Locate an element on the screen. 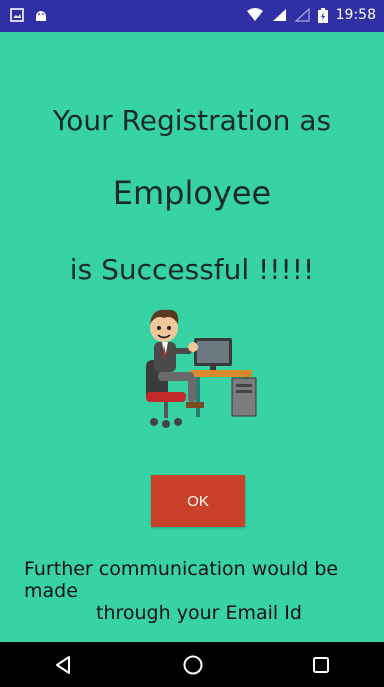 The image size is (384, 687). signal-icon is located at coordinates (279, 15).